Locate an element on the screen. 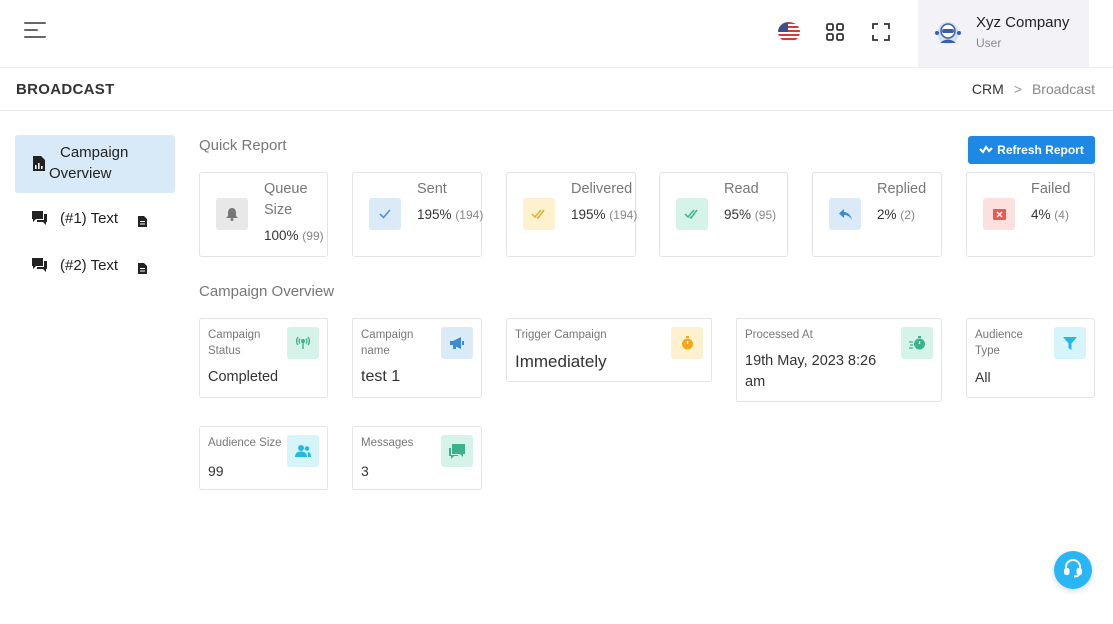 The image size is (1113, 624). bell-icon is located at coordinates (232, 214).